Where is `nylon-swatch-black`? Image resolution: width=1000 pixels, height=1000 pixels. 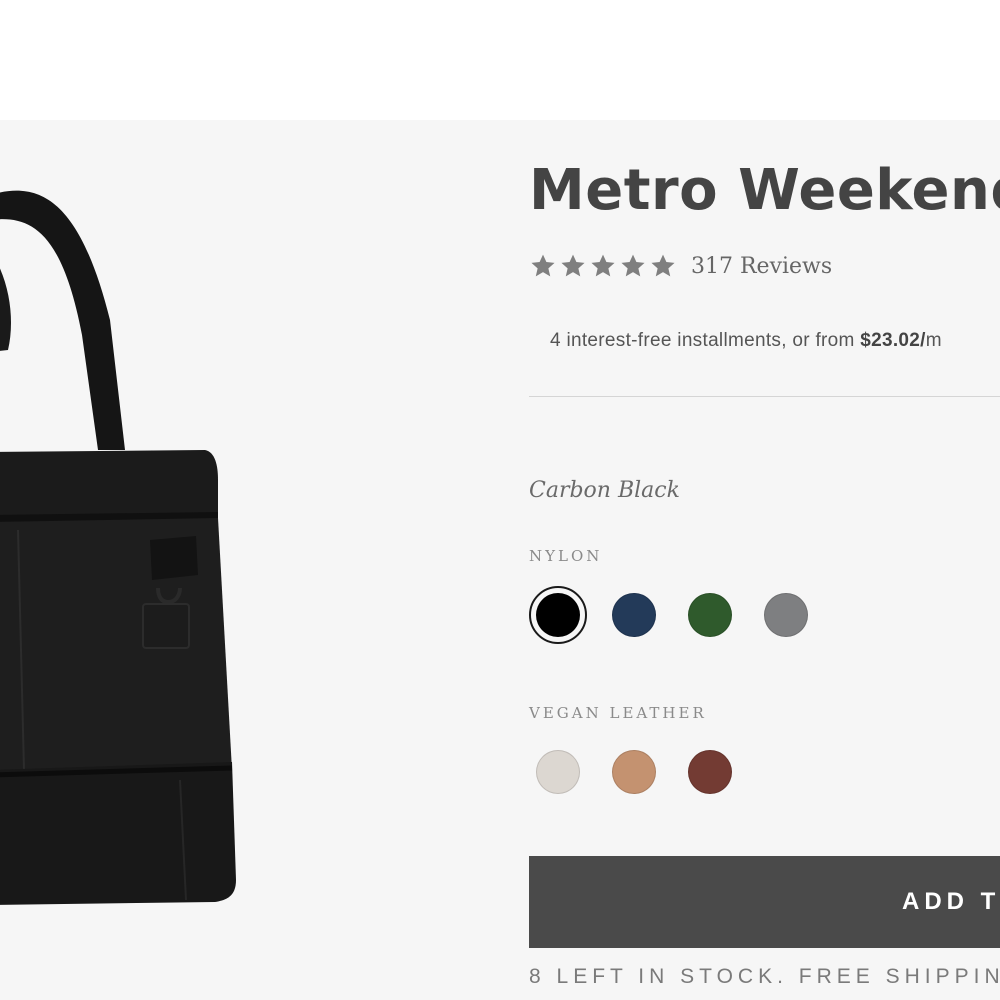
nylon-swatch-black is located at coordinates (558, 615).